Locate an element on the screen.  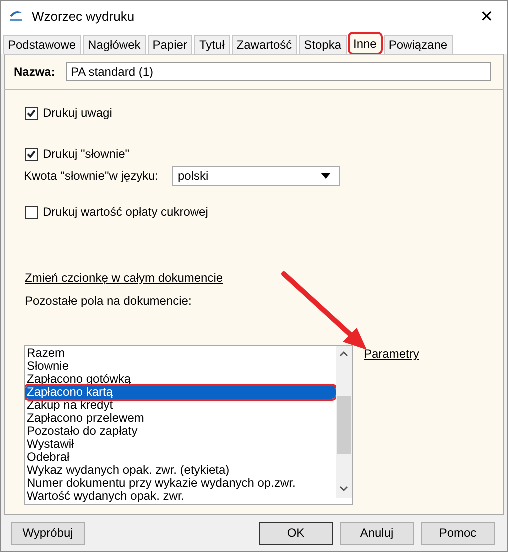
list-item: Numer dokumentu przy wykazie wydanych op.zwr. is located at coordinates (180, 483).